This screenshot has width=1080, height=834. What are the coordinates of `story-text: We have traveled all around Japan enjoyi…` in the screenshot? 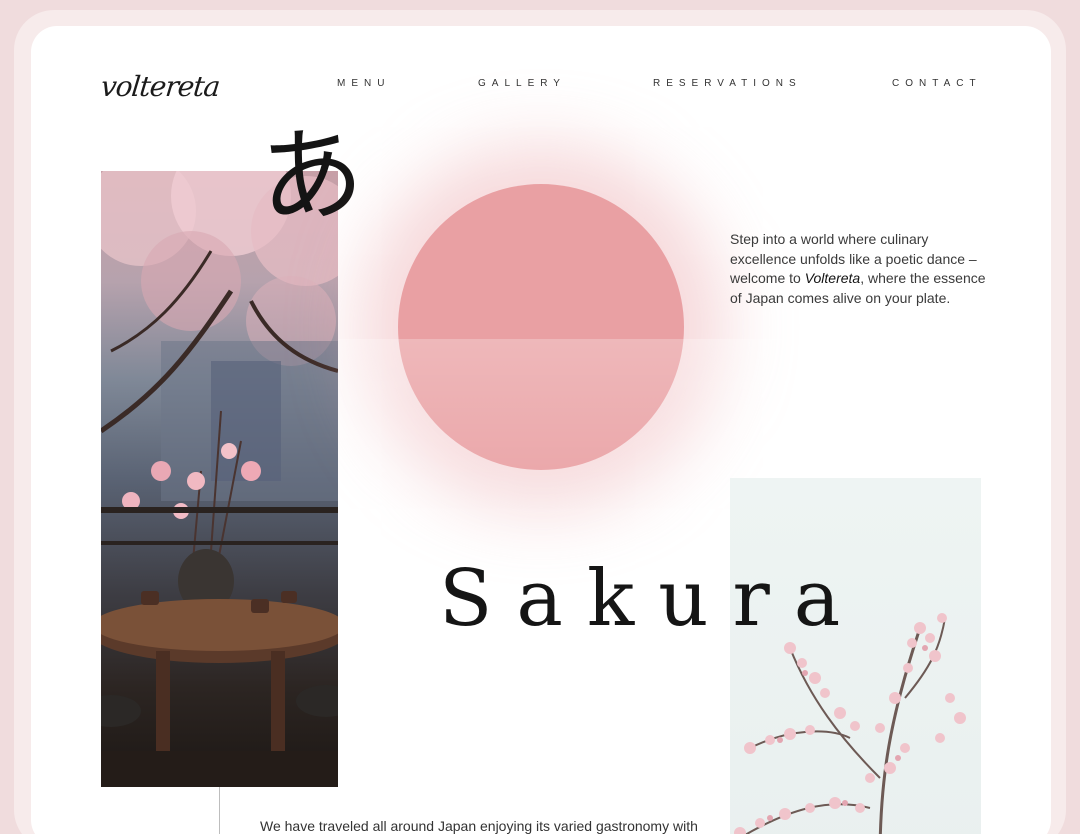 It's located at (479, 826).